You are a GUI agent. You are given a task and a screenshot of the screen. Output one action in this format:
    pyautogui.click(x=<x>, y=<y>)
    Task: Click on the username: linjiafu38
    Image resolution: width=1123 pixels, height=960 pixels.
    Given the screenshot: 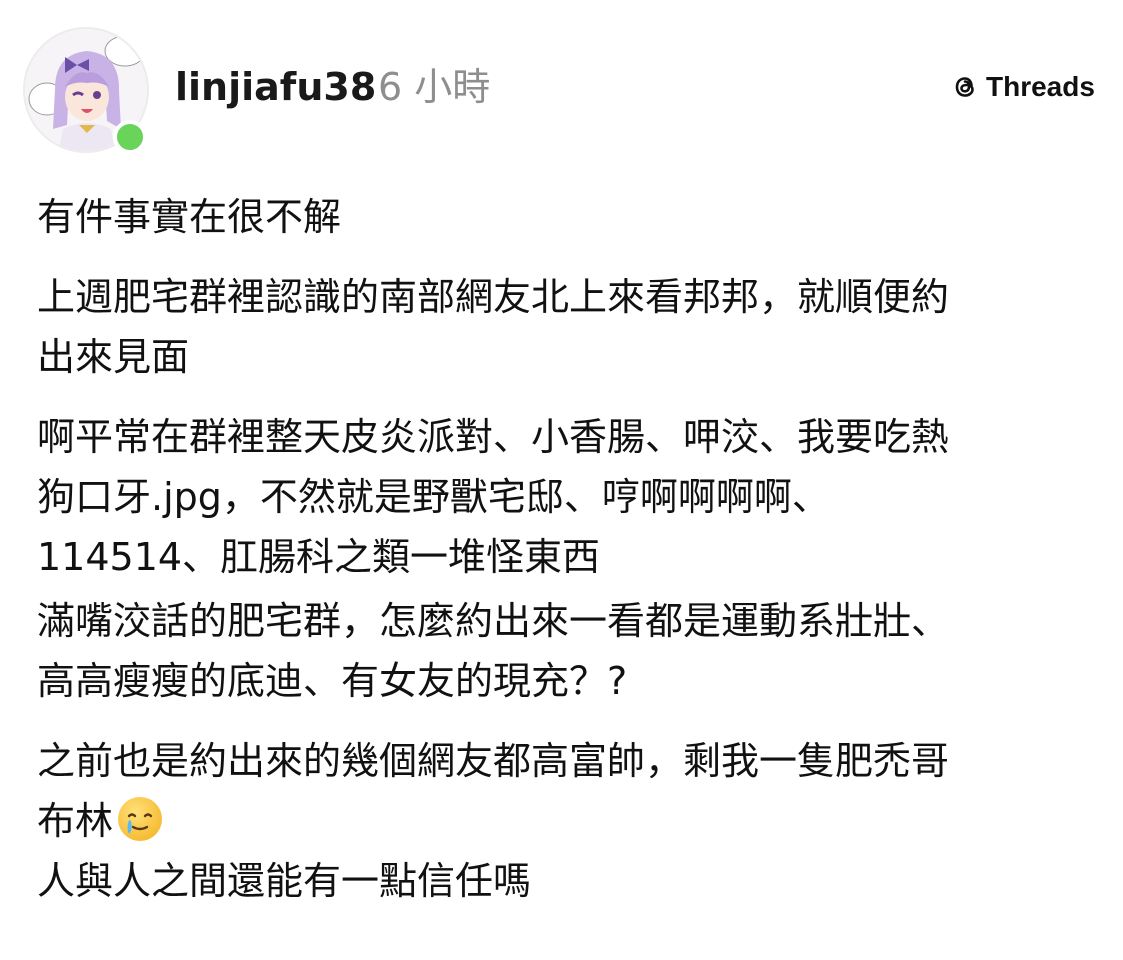 What is the action you would take?
    pyautogui.click(x=275, y=87)
    